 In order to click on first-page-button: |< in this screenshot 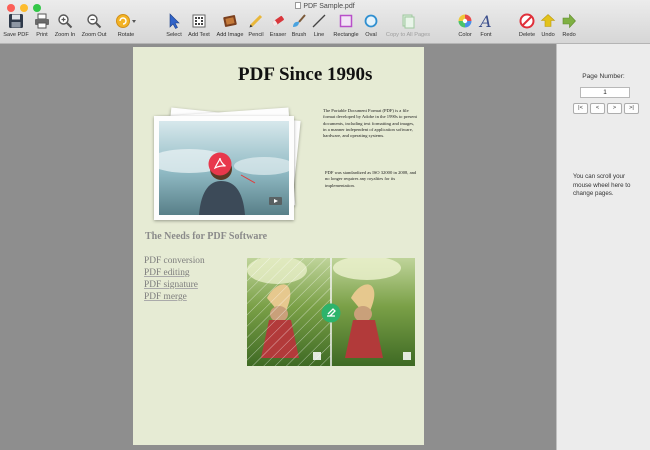, I will do `click(580, 108)`.